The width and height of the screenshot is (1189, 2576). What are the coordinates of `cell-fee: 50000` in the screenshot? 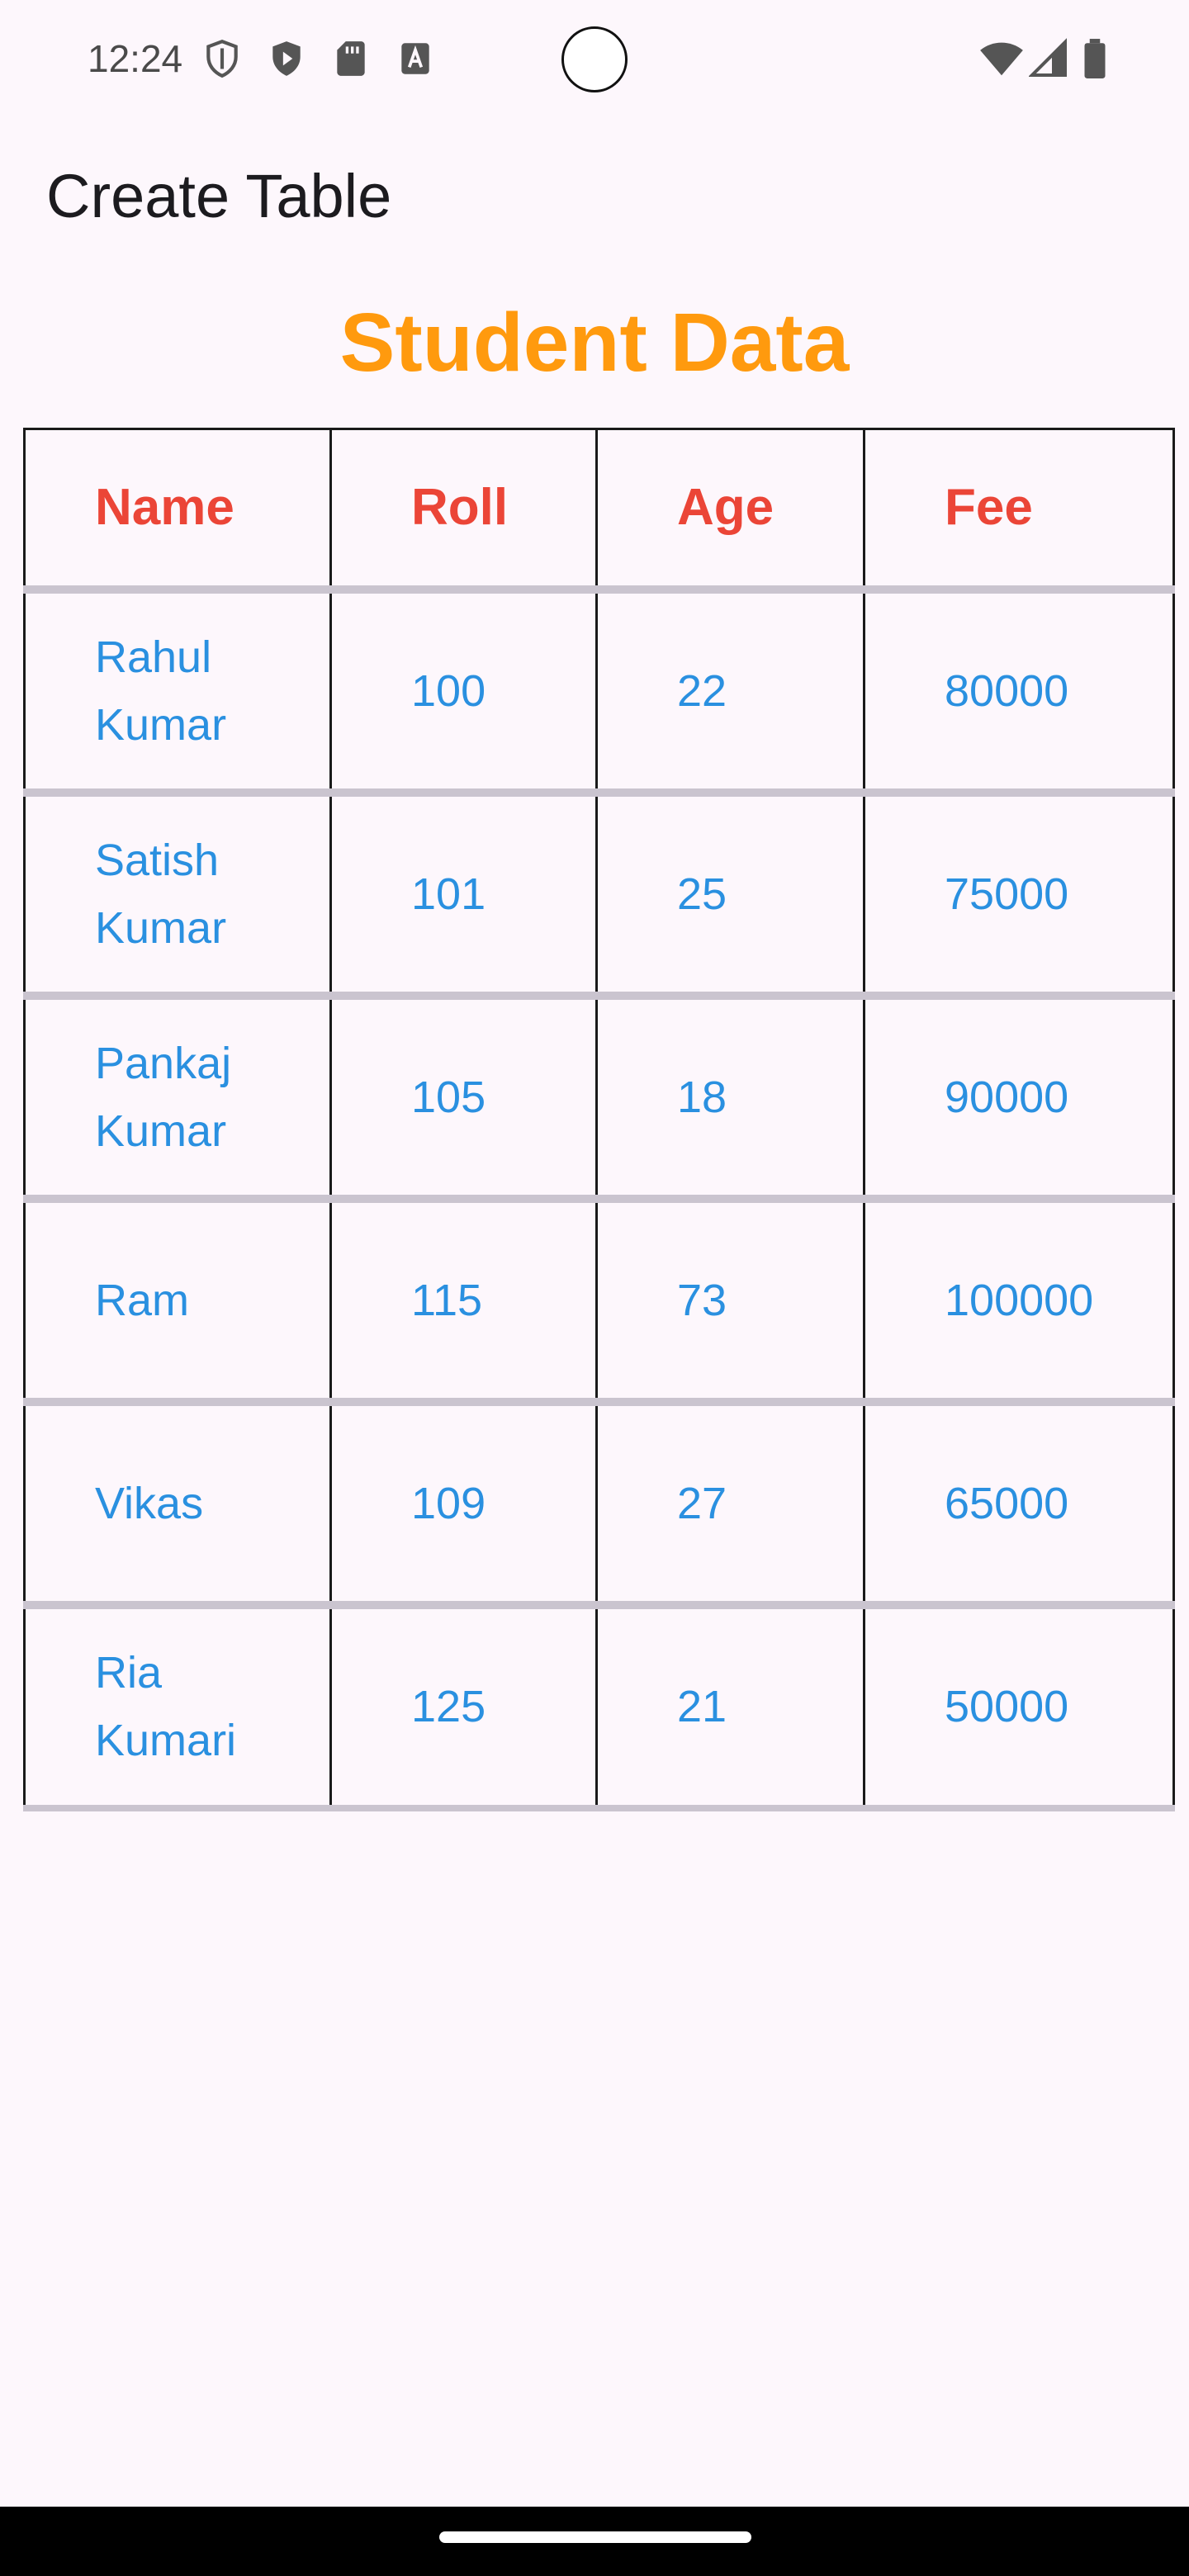 It's located at (1019, 1707).